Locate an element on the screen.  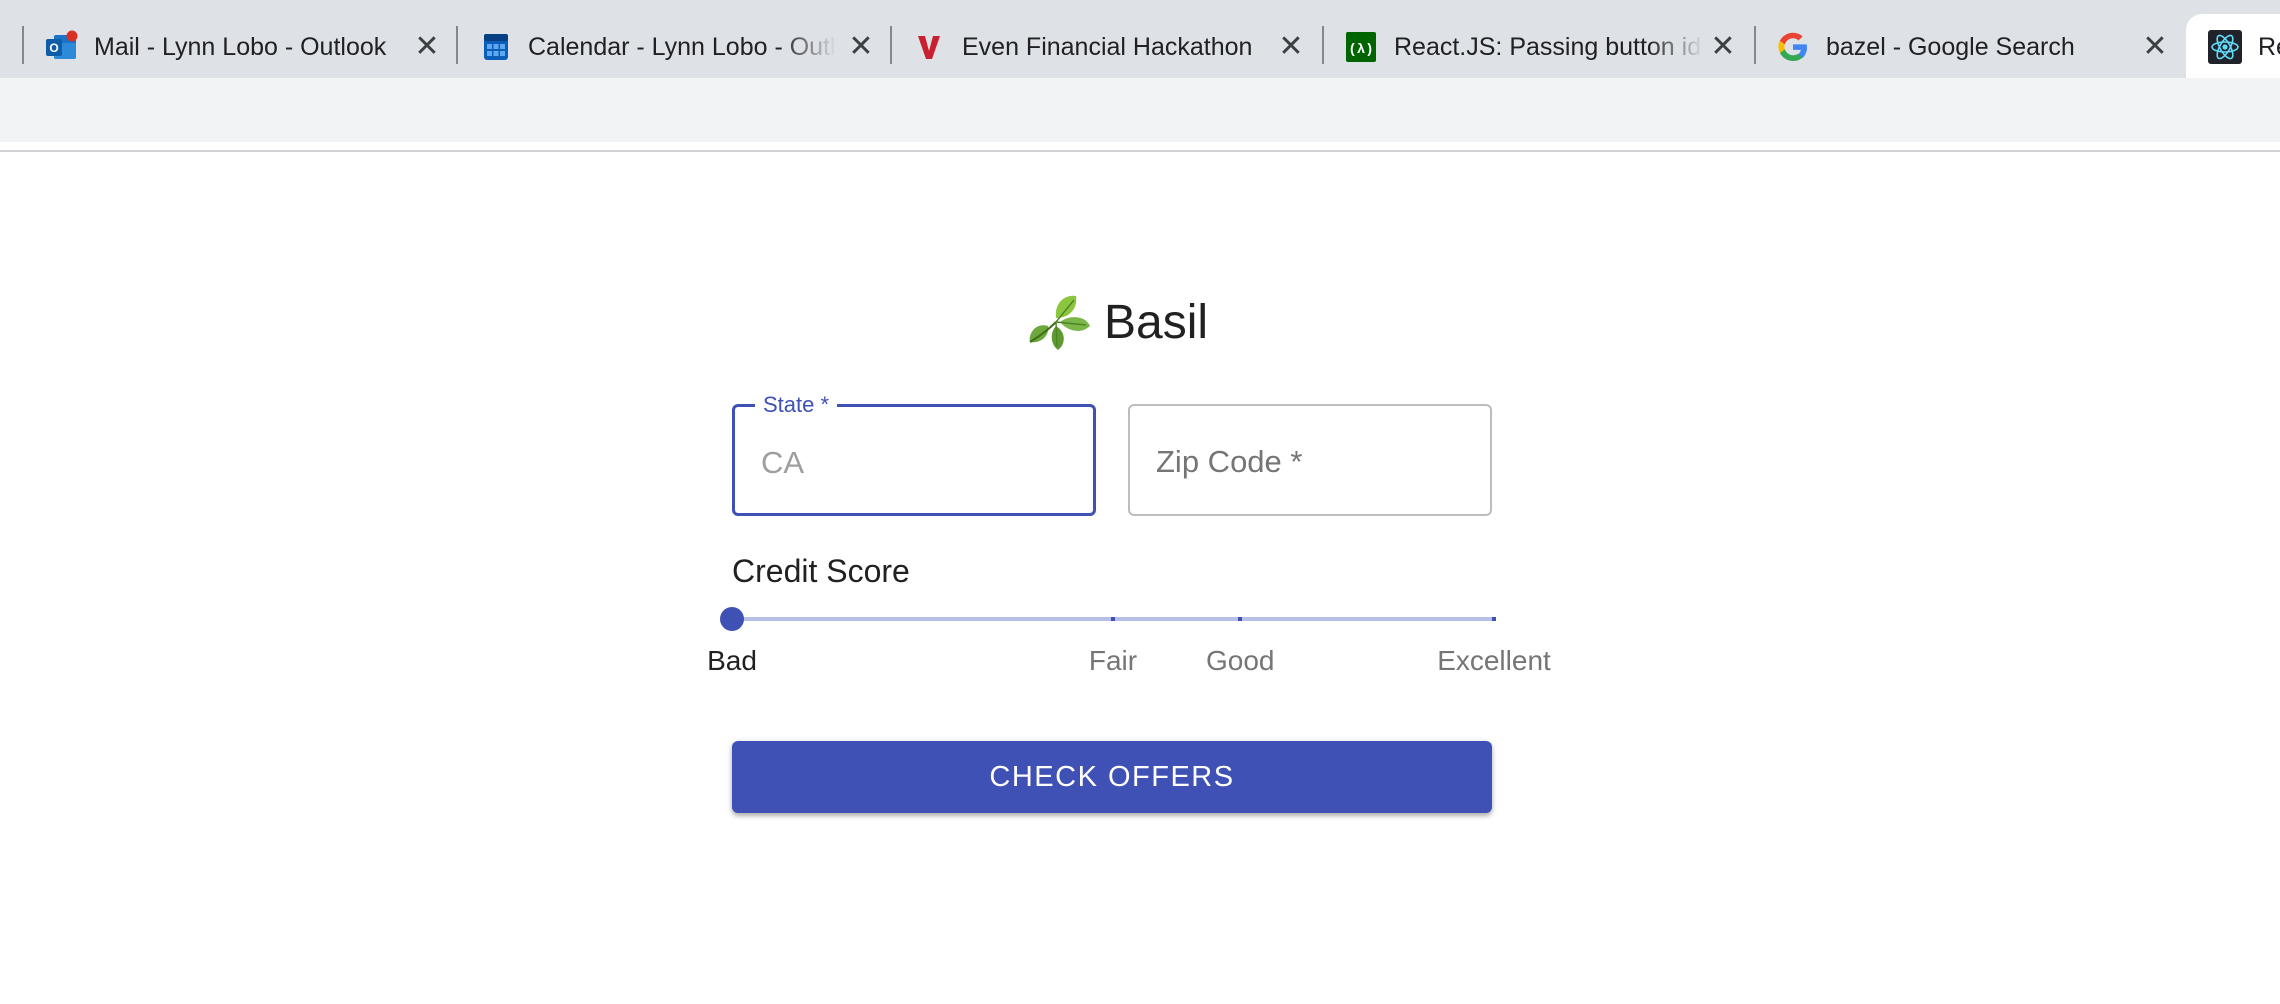
browser-tab-react-app: React App is located at coordinates (2233, 46).